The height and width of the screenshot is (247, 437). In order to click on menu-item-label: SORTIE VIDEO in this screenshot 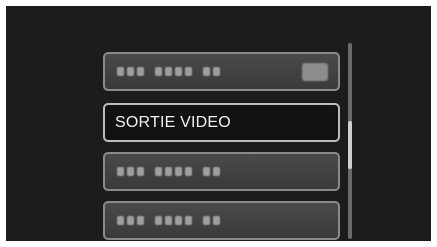, I will do `click(173, 122)`.